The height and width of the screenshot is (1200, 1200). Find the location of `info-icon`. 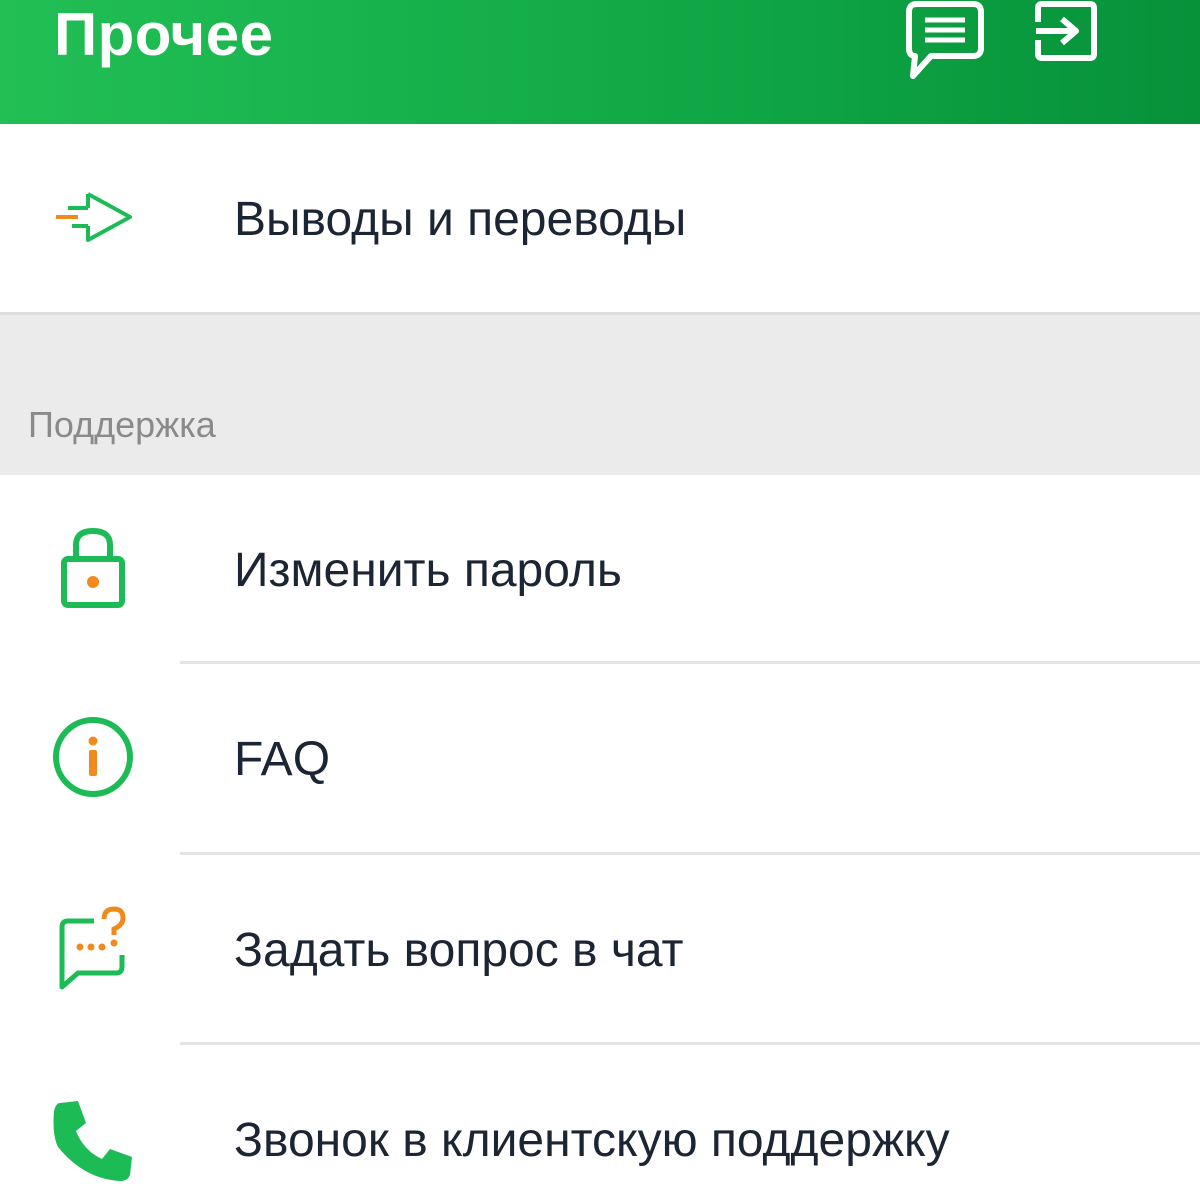

info-icon is located at coordinates (93, 757).